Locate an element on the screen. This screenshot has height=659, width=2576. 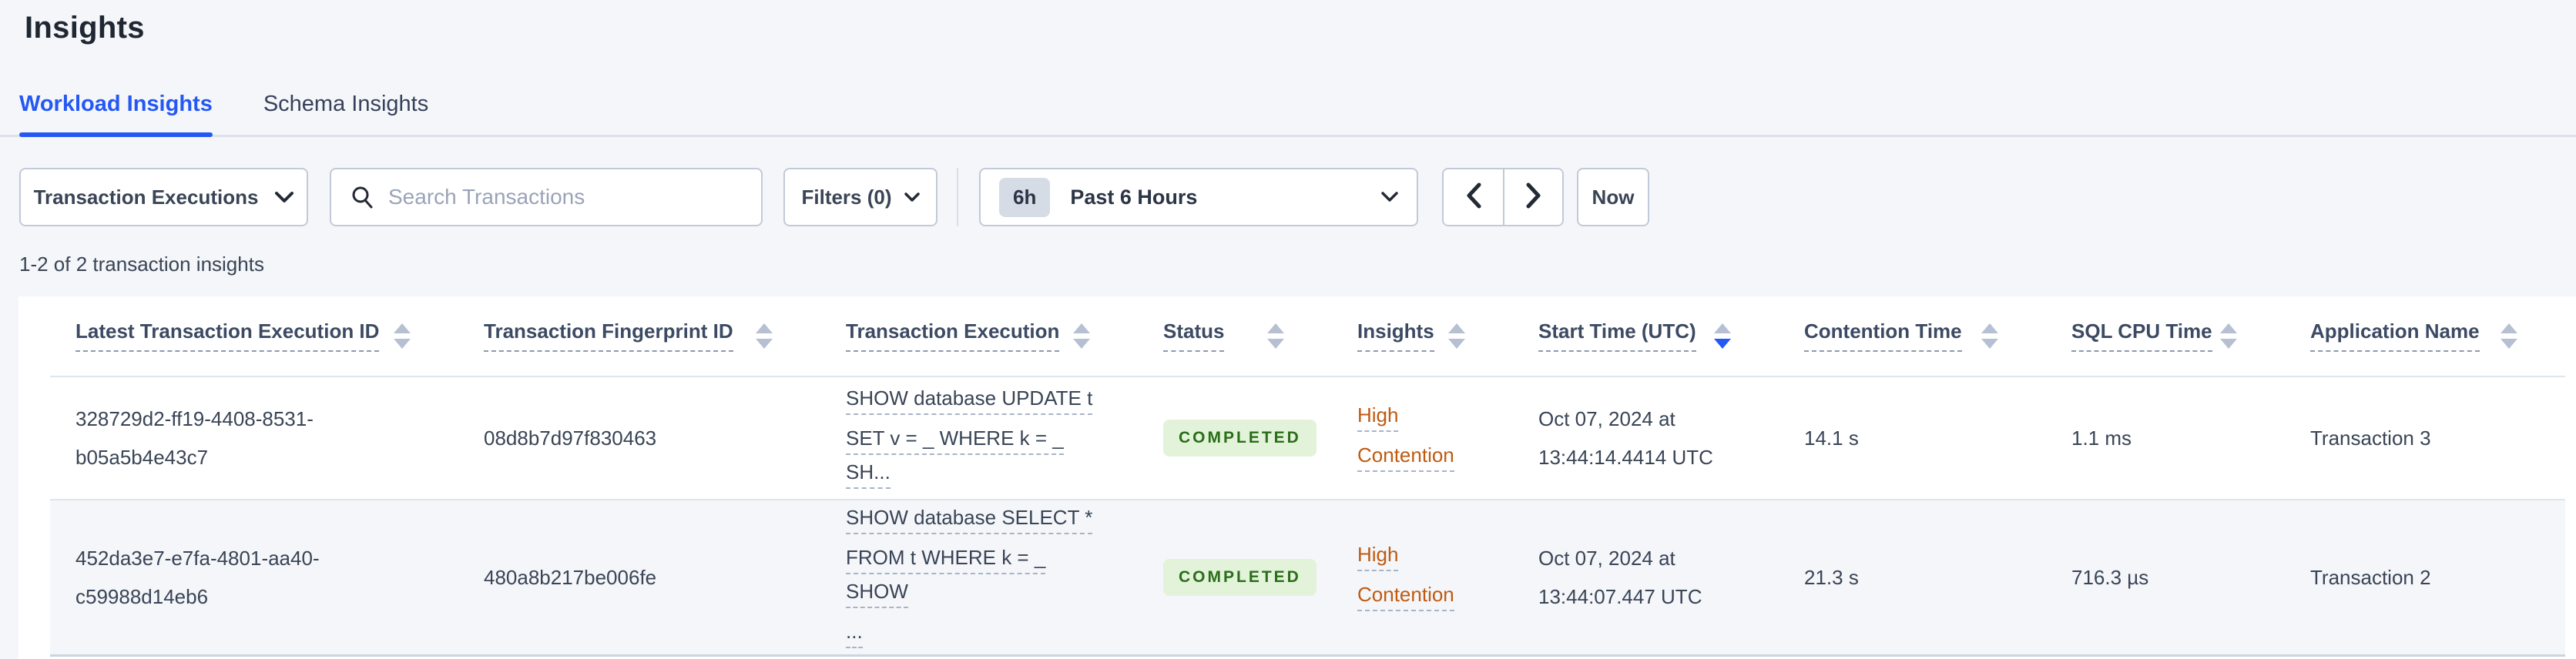
tabbar: Workload Insights Schema Insights is located at coordinates (1288, 105).